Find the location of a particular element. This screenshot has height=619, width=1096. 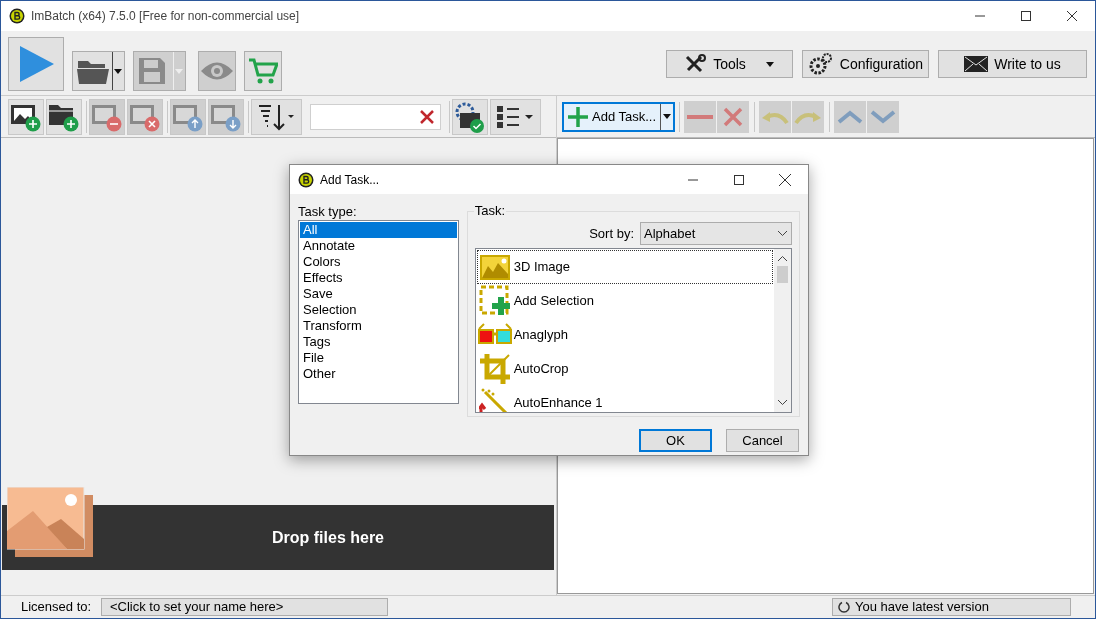

minus-icon is located at coordinates (700, 116).